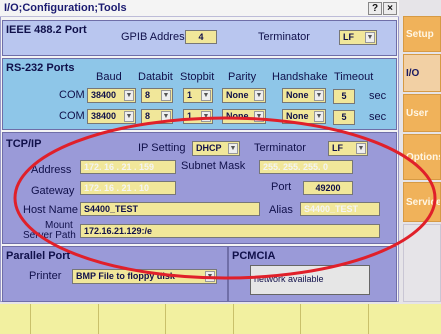 The width and height of the screenshot is (441, 334). Describe the element at coordinates (284, 37) in the screenshot. I see `ieee-terminator-label: Terminator` at that location.